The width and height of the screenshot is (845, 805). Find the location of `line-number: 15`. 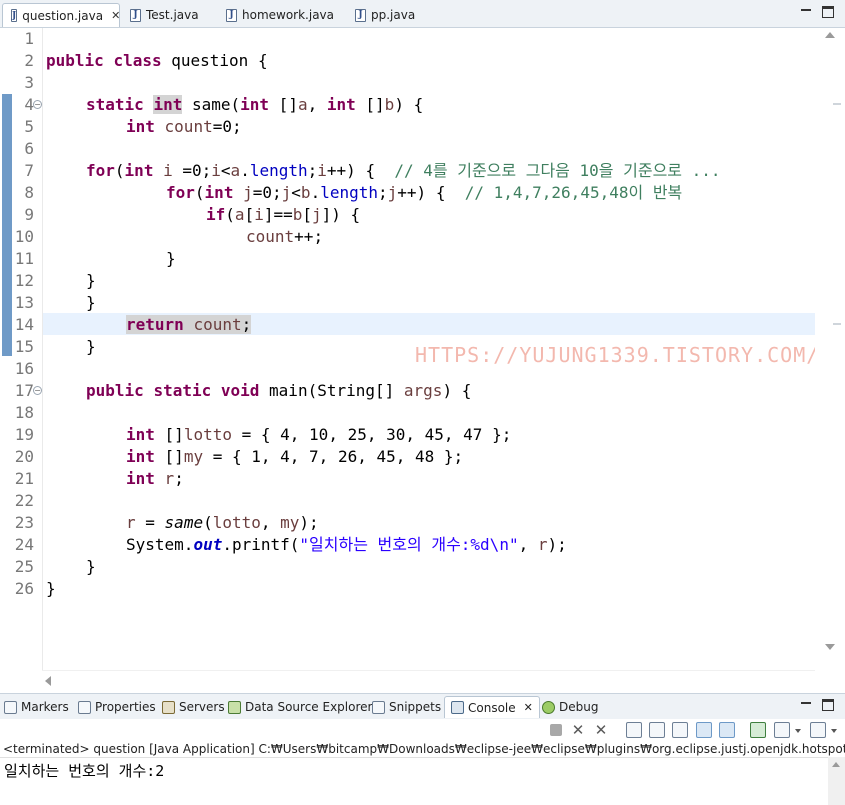

line-number: 15 is located at coordinates (24, 346).